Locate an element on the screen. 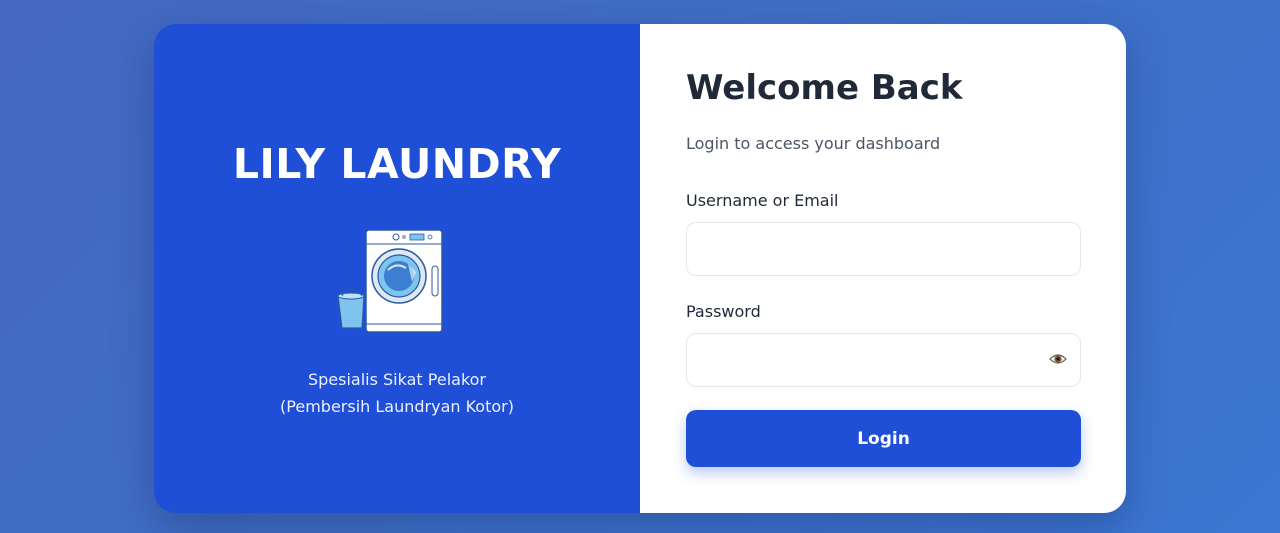 This screenshot has height=533, width=1280. password-label: Password is located at coordinates (723, 311).